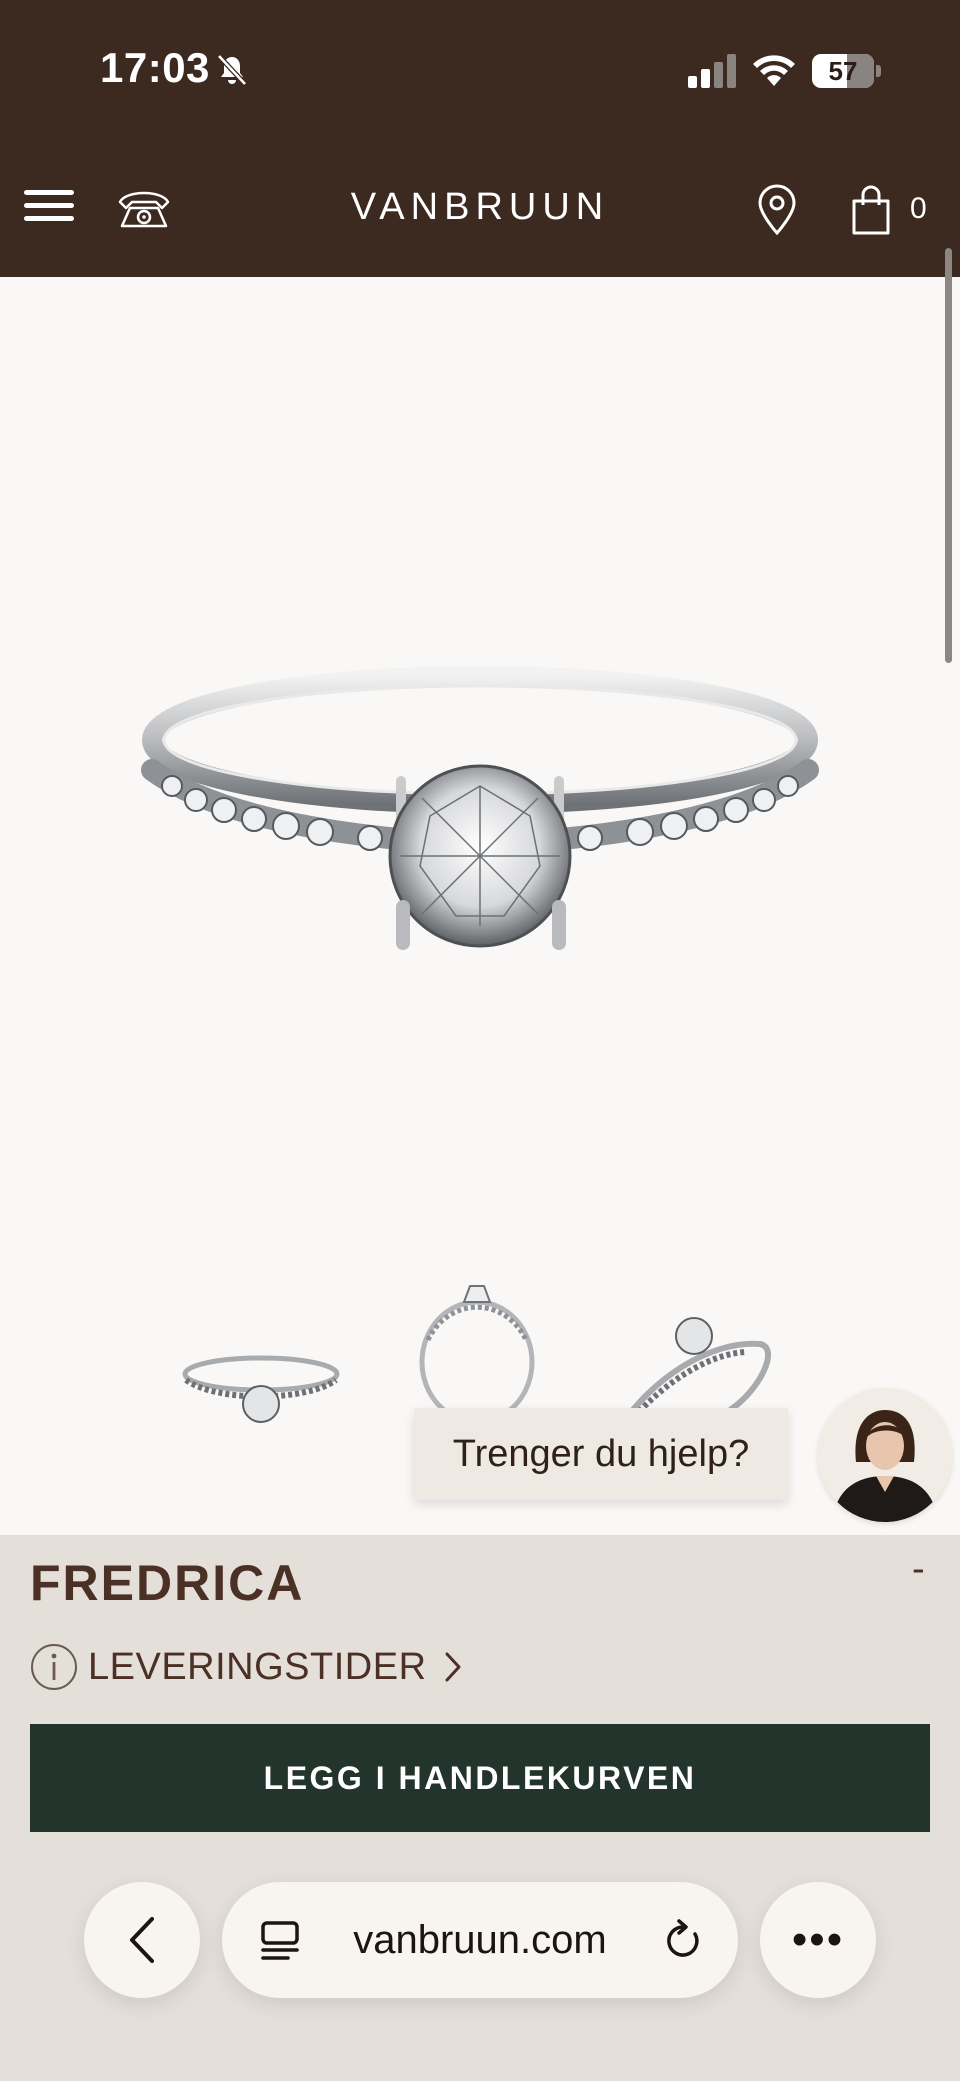  I want to click on scrollbar, so click(948, 455).